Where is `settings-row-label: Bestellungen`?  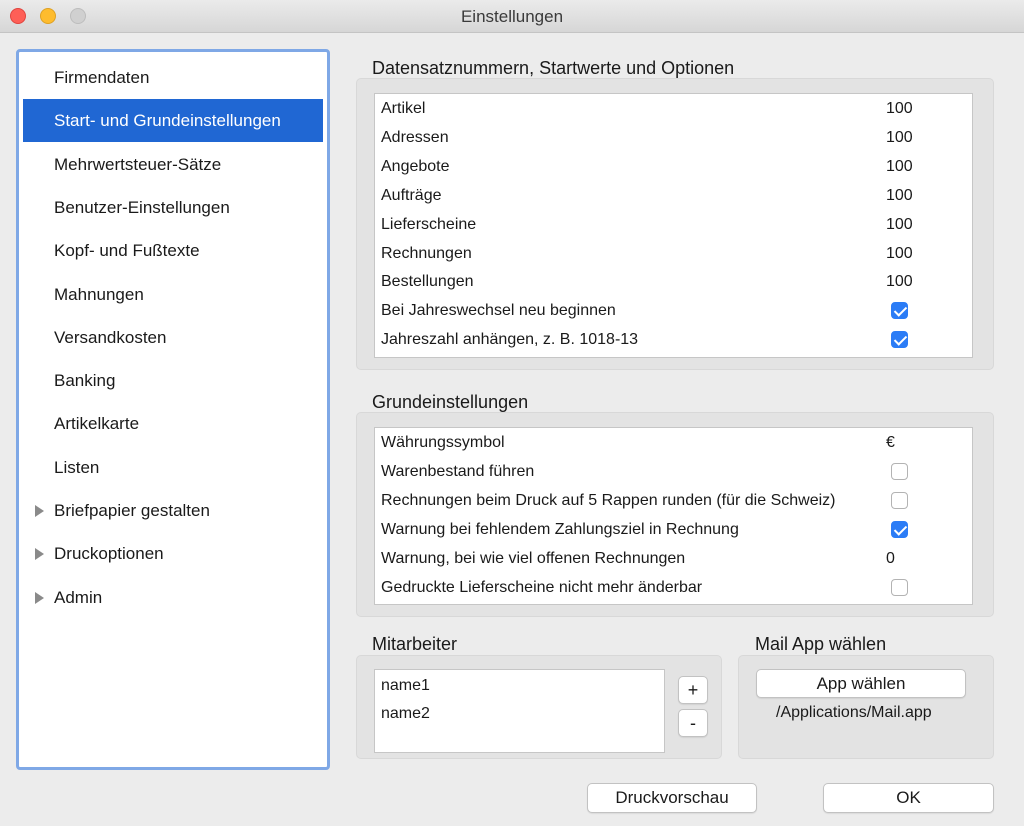 settings-row-label: Bestellungen is located at coordinates (427, 282).